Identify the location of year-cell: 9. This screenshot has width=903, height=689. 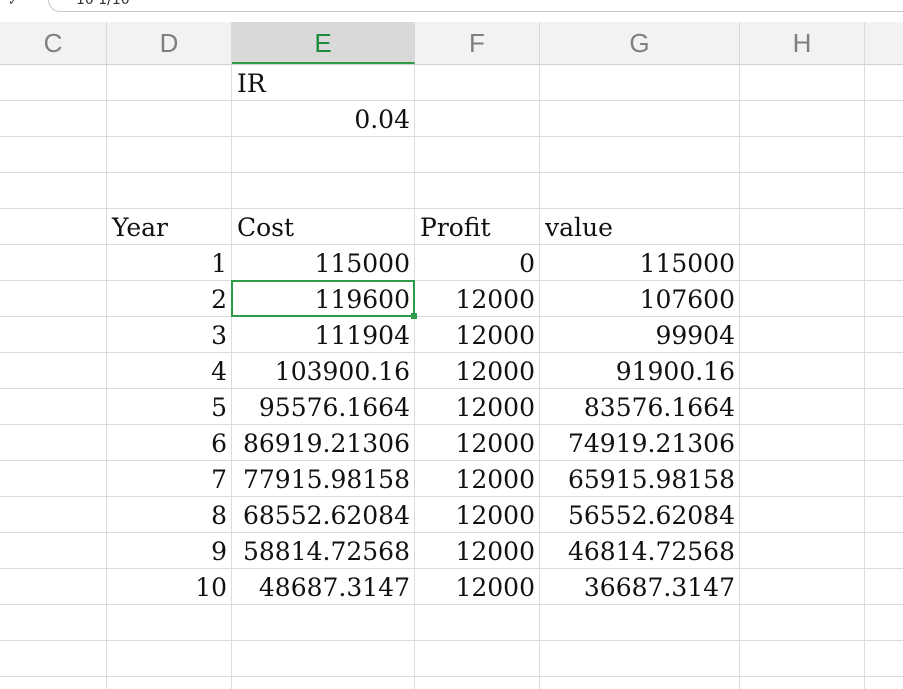
(169, 551).